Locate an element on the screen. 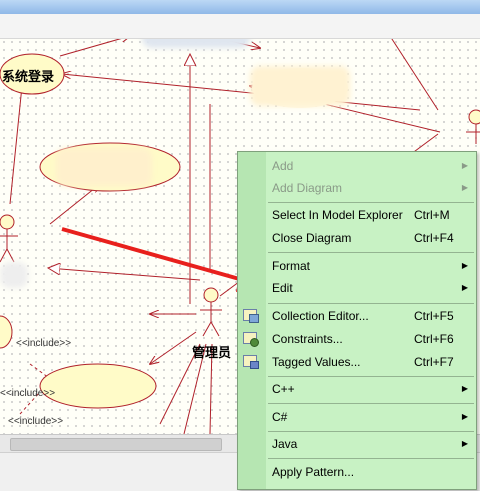 This screenshot has height=491, width=480. menu-item-edit: Edit ▶ is located at coordinates (371, 288).